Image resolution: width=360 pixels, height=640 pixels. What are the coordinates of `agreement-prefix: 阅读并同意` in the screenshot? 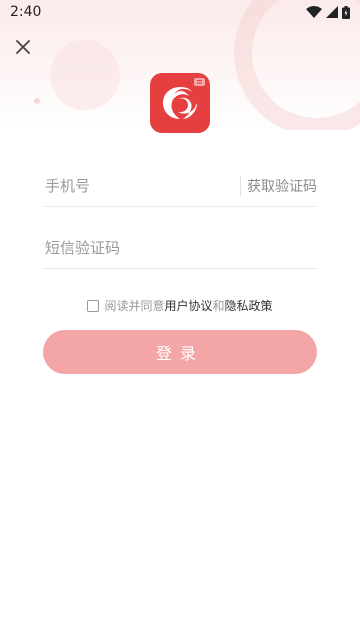 It's located at (134, 306).